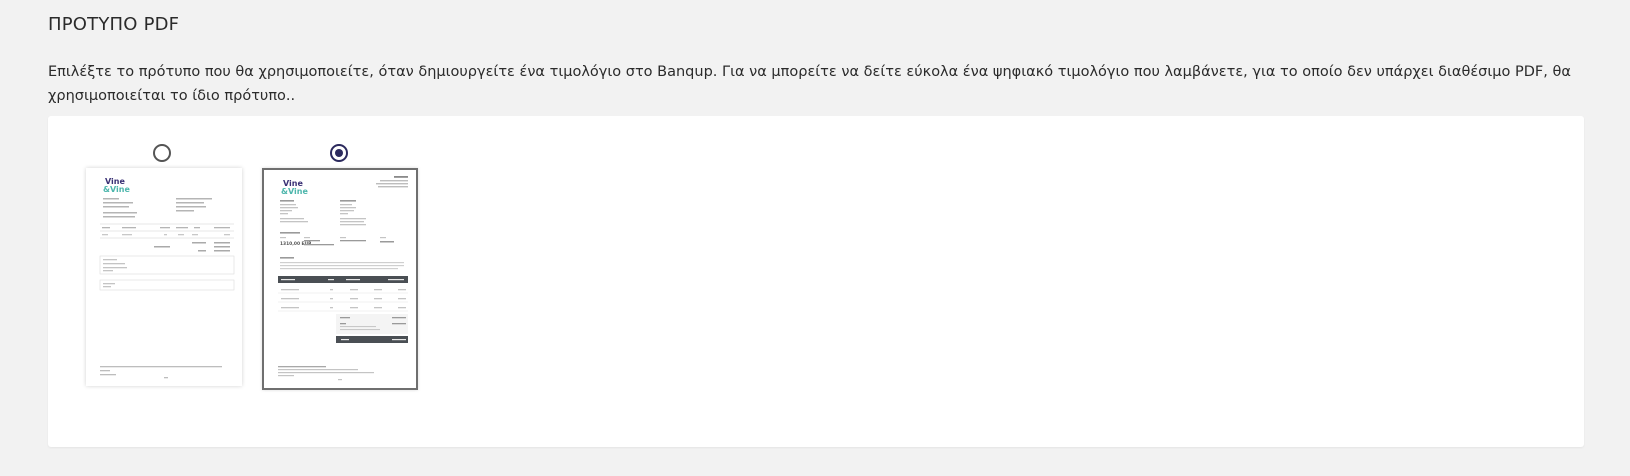  Describe the element at coordinates (339, 153) in the screenshot. I see `template-modern-radio` at that location.